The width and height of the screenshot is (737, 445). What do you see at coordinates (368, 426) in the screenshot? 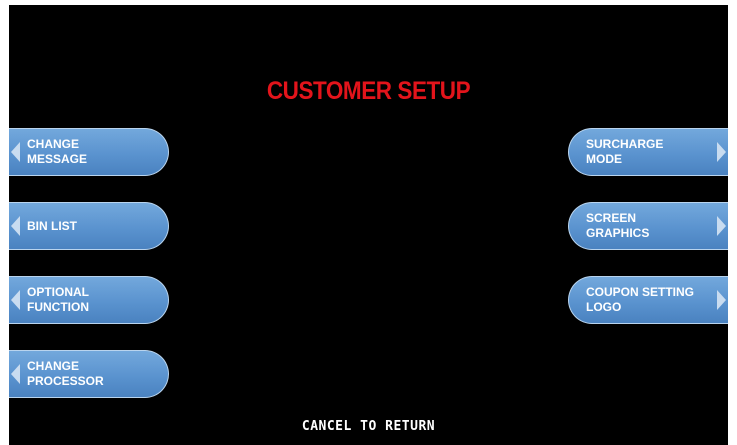
I see `cancel-instruction: CANCEL TO RETURN` at bounding box center [368, 426].